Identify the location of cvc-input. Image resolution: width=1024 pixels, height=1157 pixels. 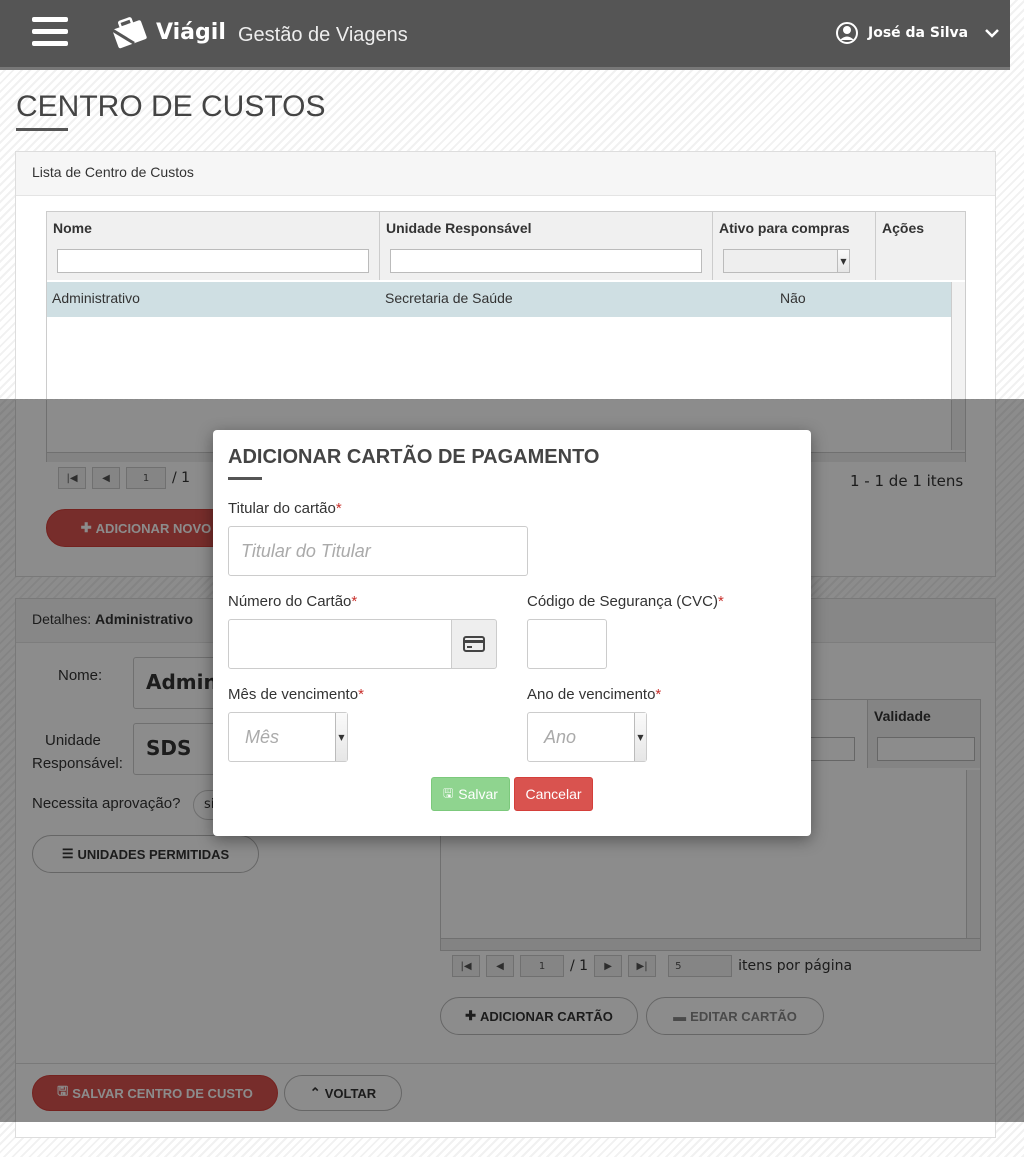
(567, 644).